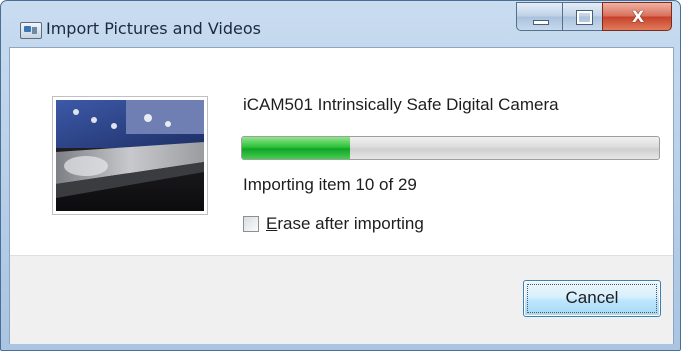 The image size is (681, 351). Describe the element at coordinates (31, 30) in the screenshot. I see `camera-import-icon` at that location.